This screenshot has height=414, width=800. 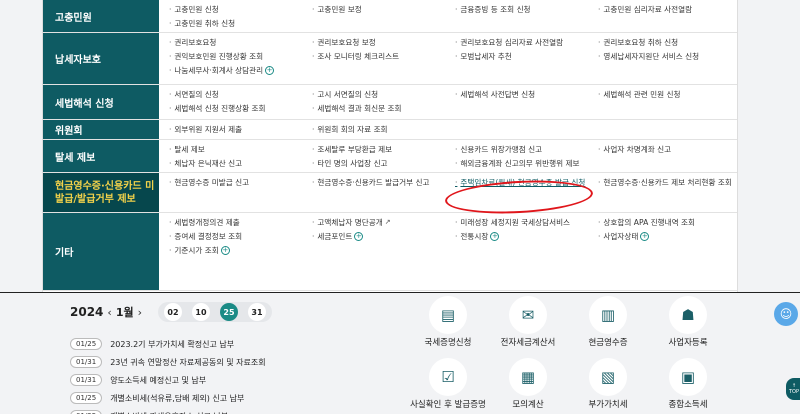 What do you see at coordinates (240, 108) in the screenshot?
I see `menu-link: 세법해석 신청 진행상황 조회` at bounding box center [240, 108].